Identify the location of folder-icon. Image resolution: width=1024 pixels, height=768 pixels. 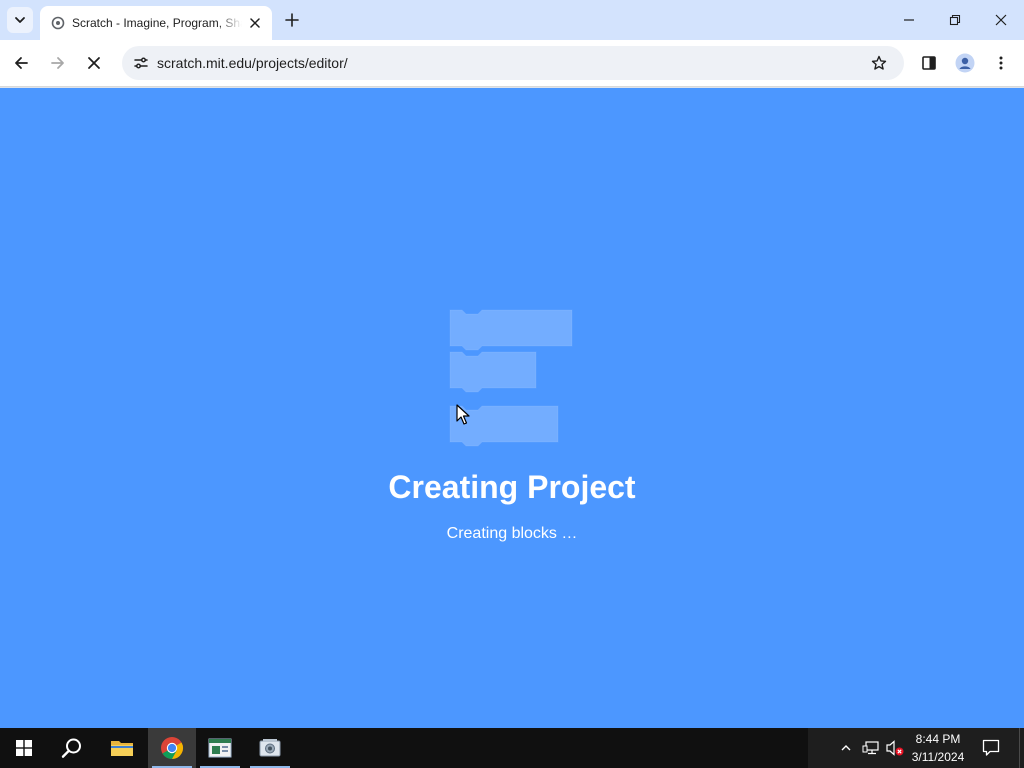
(122, 748).